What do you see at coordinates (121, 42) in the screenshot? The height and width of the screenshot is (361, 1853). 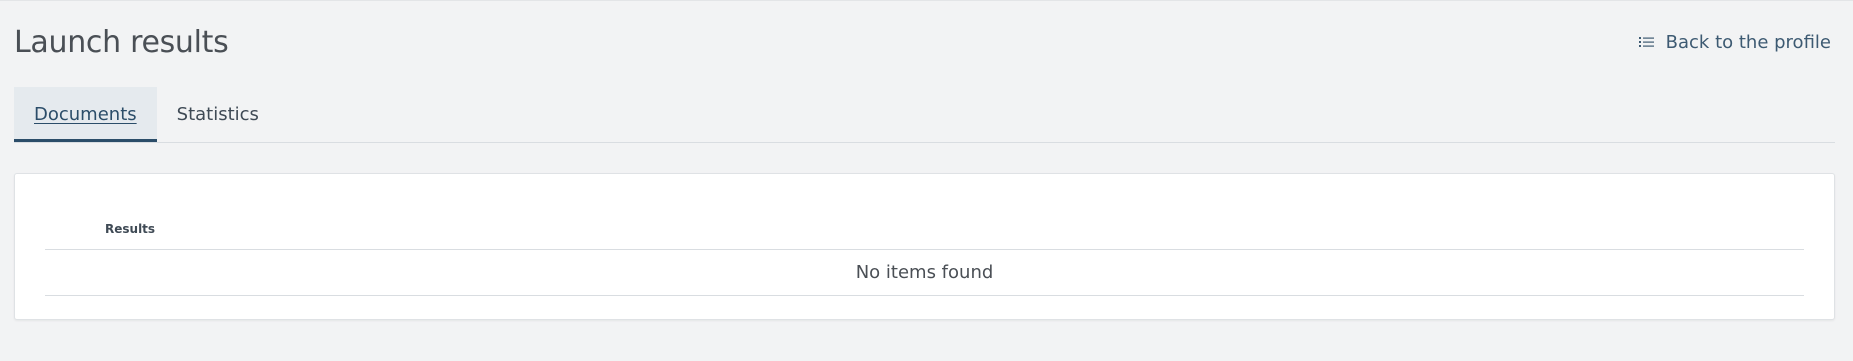 I see `page-title: Launch results` at bounding box center [121, 42].